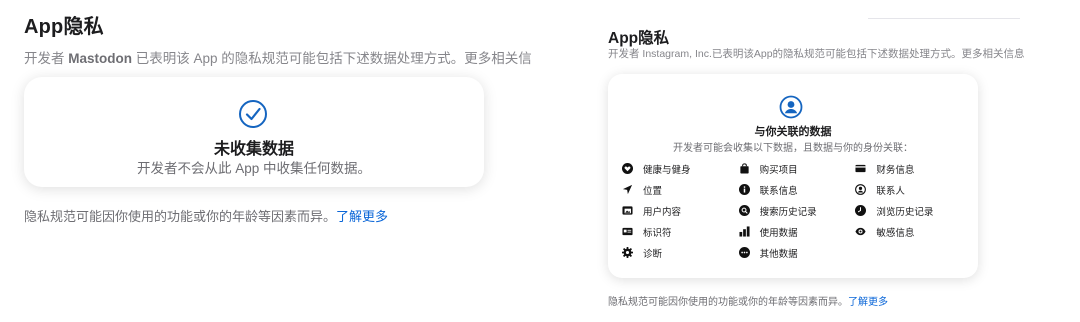 This screenshot has width=1080, height=322. What do you see at coordinates (778, 191) in the screenshot?
I see `category-label: 联系信息` at bounding box center [778, 191].